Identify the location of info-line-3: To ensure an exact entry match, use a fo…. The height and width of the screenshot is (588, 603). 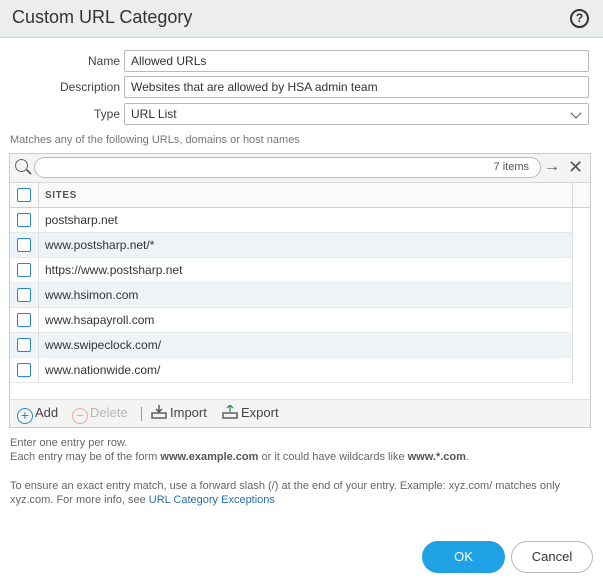
(285, 486).